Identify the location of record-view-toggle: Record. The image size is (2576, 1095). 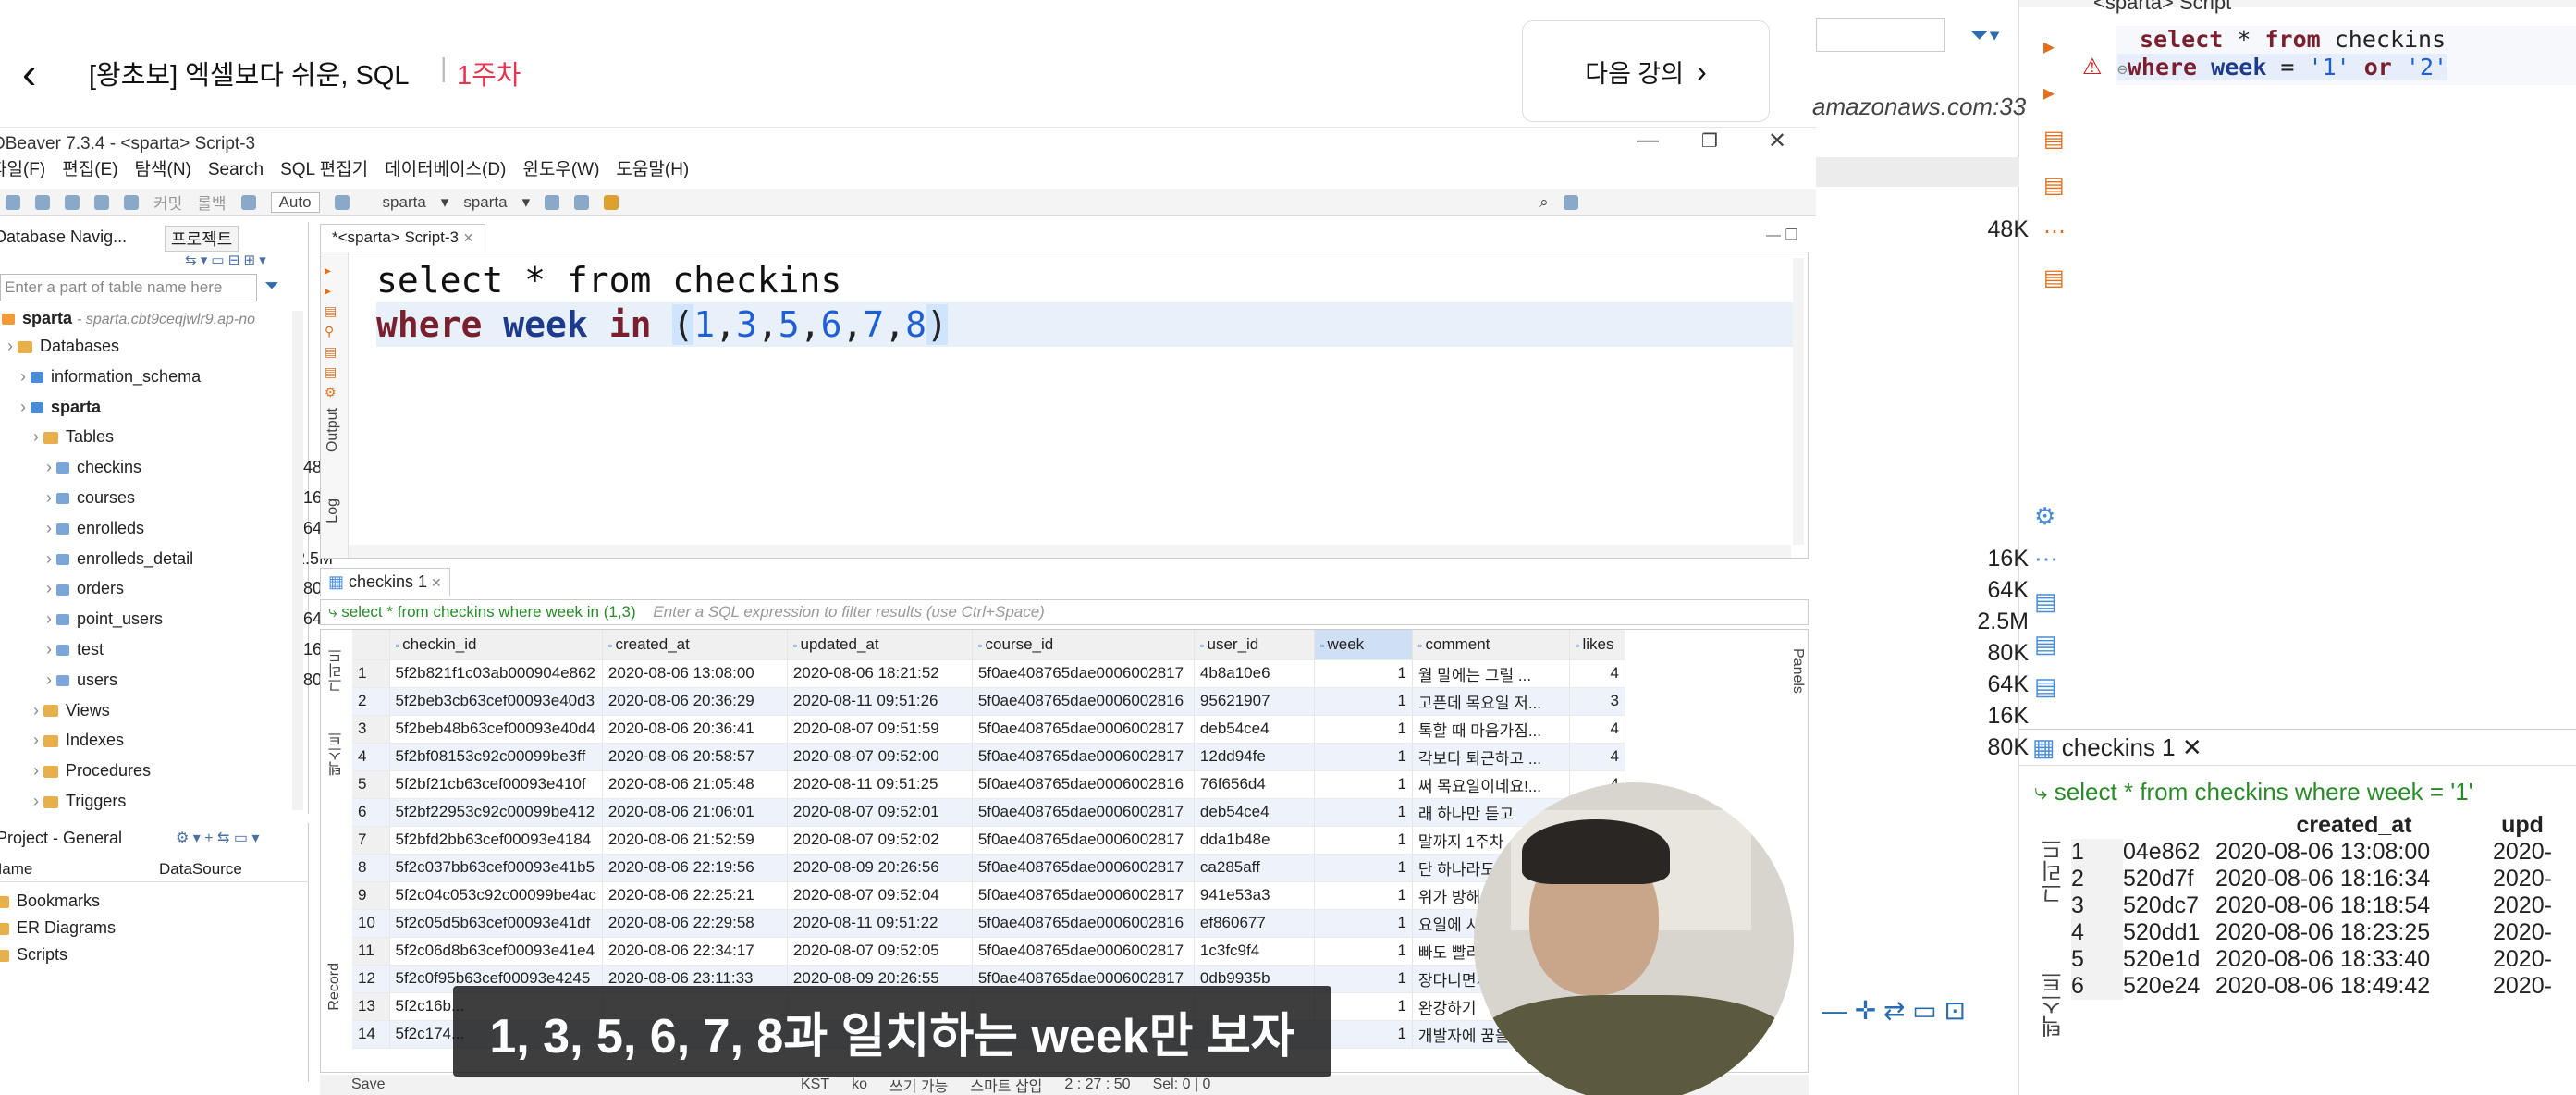
(334, 987).